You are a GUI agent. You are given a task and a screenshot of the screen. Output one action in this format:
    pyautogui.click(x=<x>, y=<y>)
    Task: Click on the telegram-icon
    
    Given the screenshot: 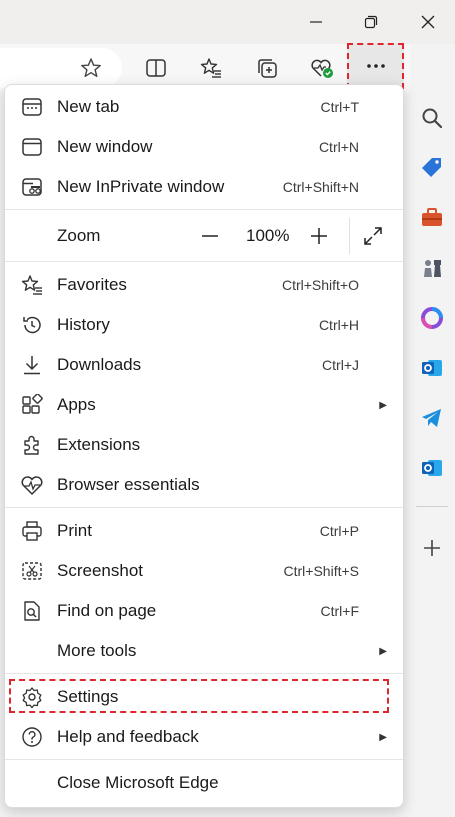 What is the action you would take?
    pyautogui.click(x=432, y=418)
    